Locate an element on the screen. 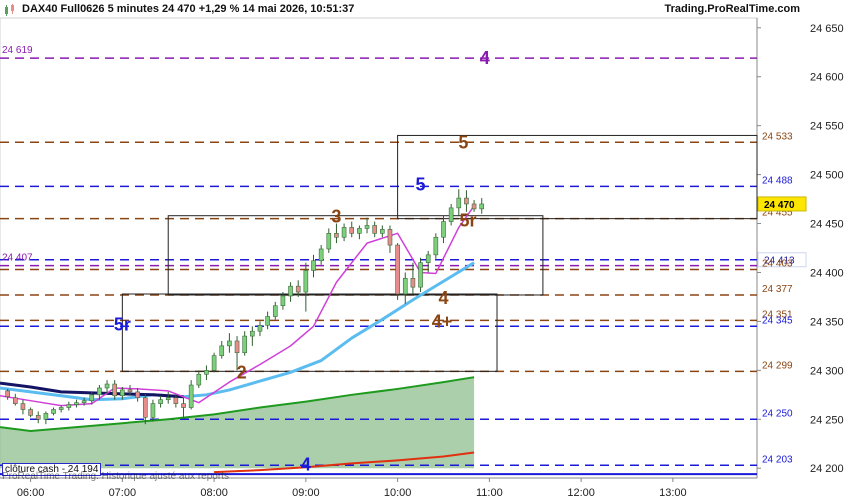 The image size is (850, 500). level-label: 24 299 is located at coordinates (777, 365).